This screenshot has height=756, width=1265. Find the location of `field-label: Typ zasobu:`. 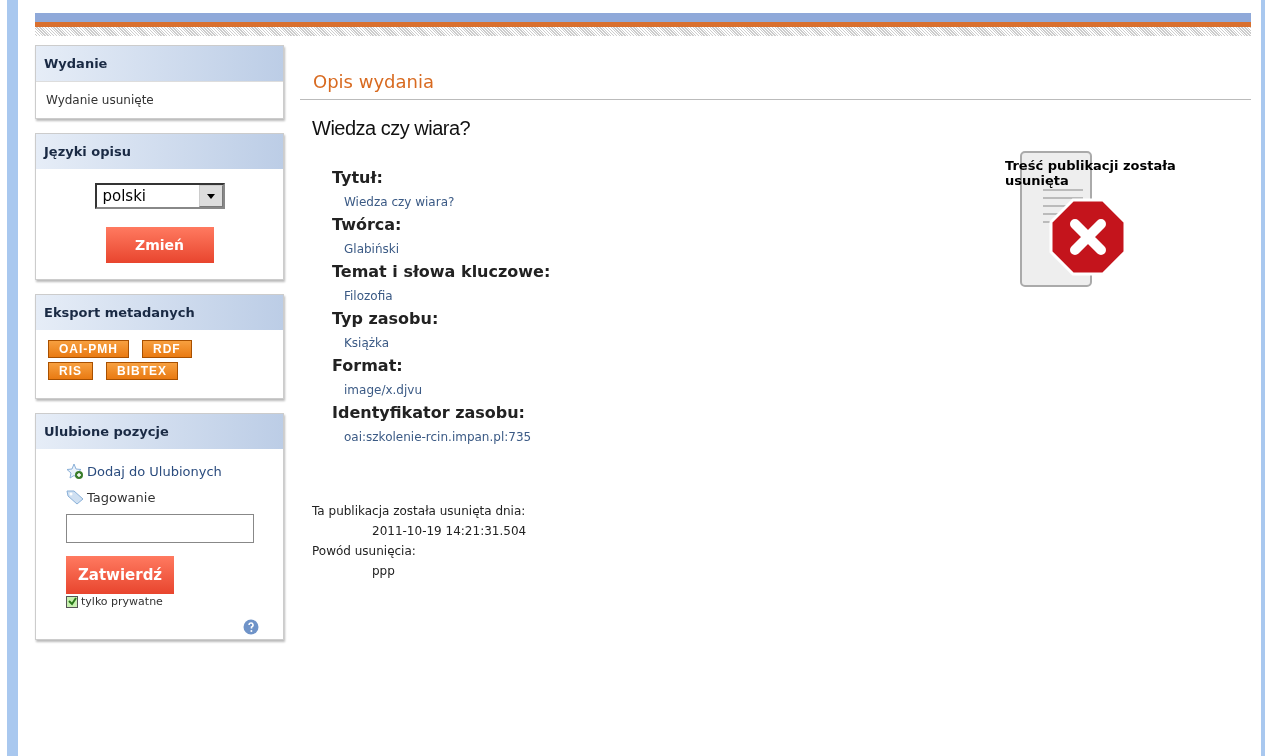

field-label: Typ zasobu: is located at coordinates (386, 318).